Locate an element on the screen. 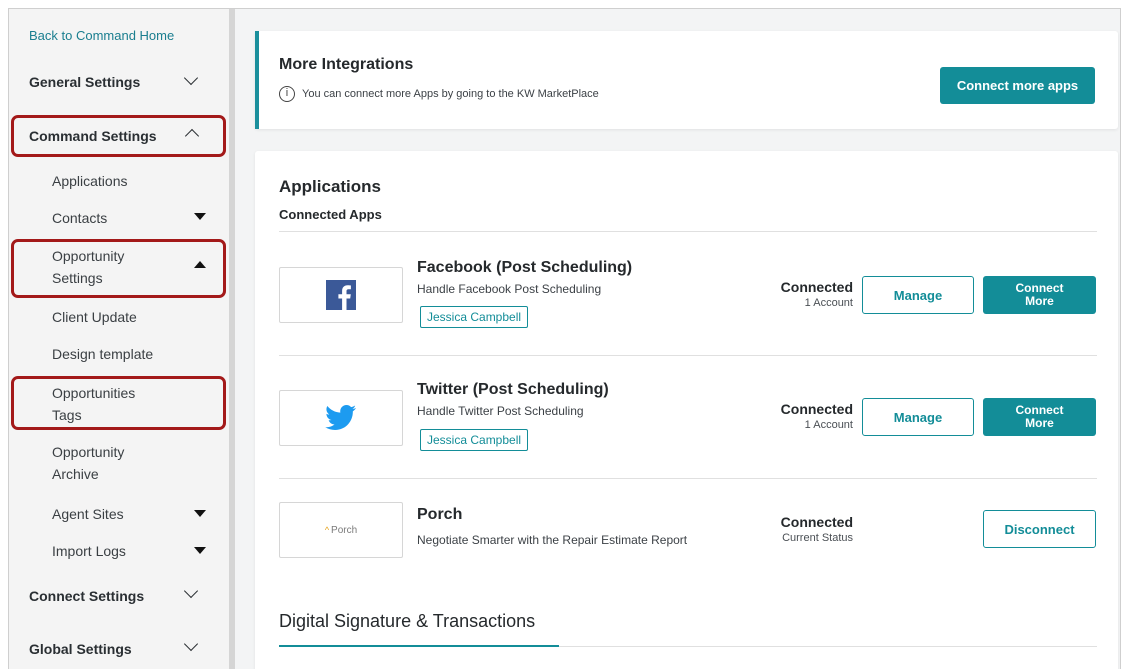  facebook-app-title: Facebook (Post Scheduling) is located at coordinates (525, 267).